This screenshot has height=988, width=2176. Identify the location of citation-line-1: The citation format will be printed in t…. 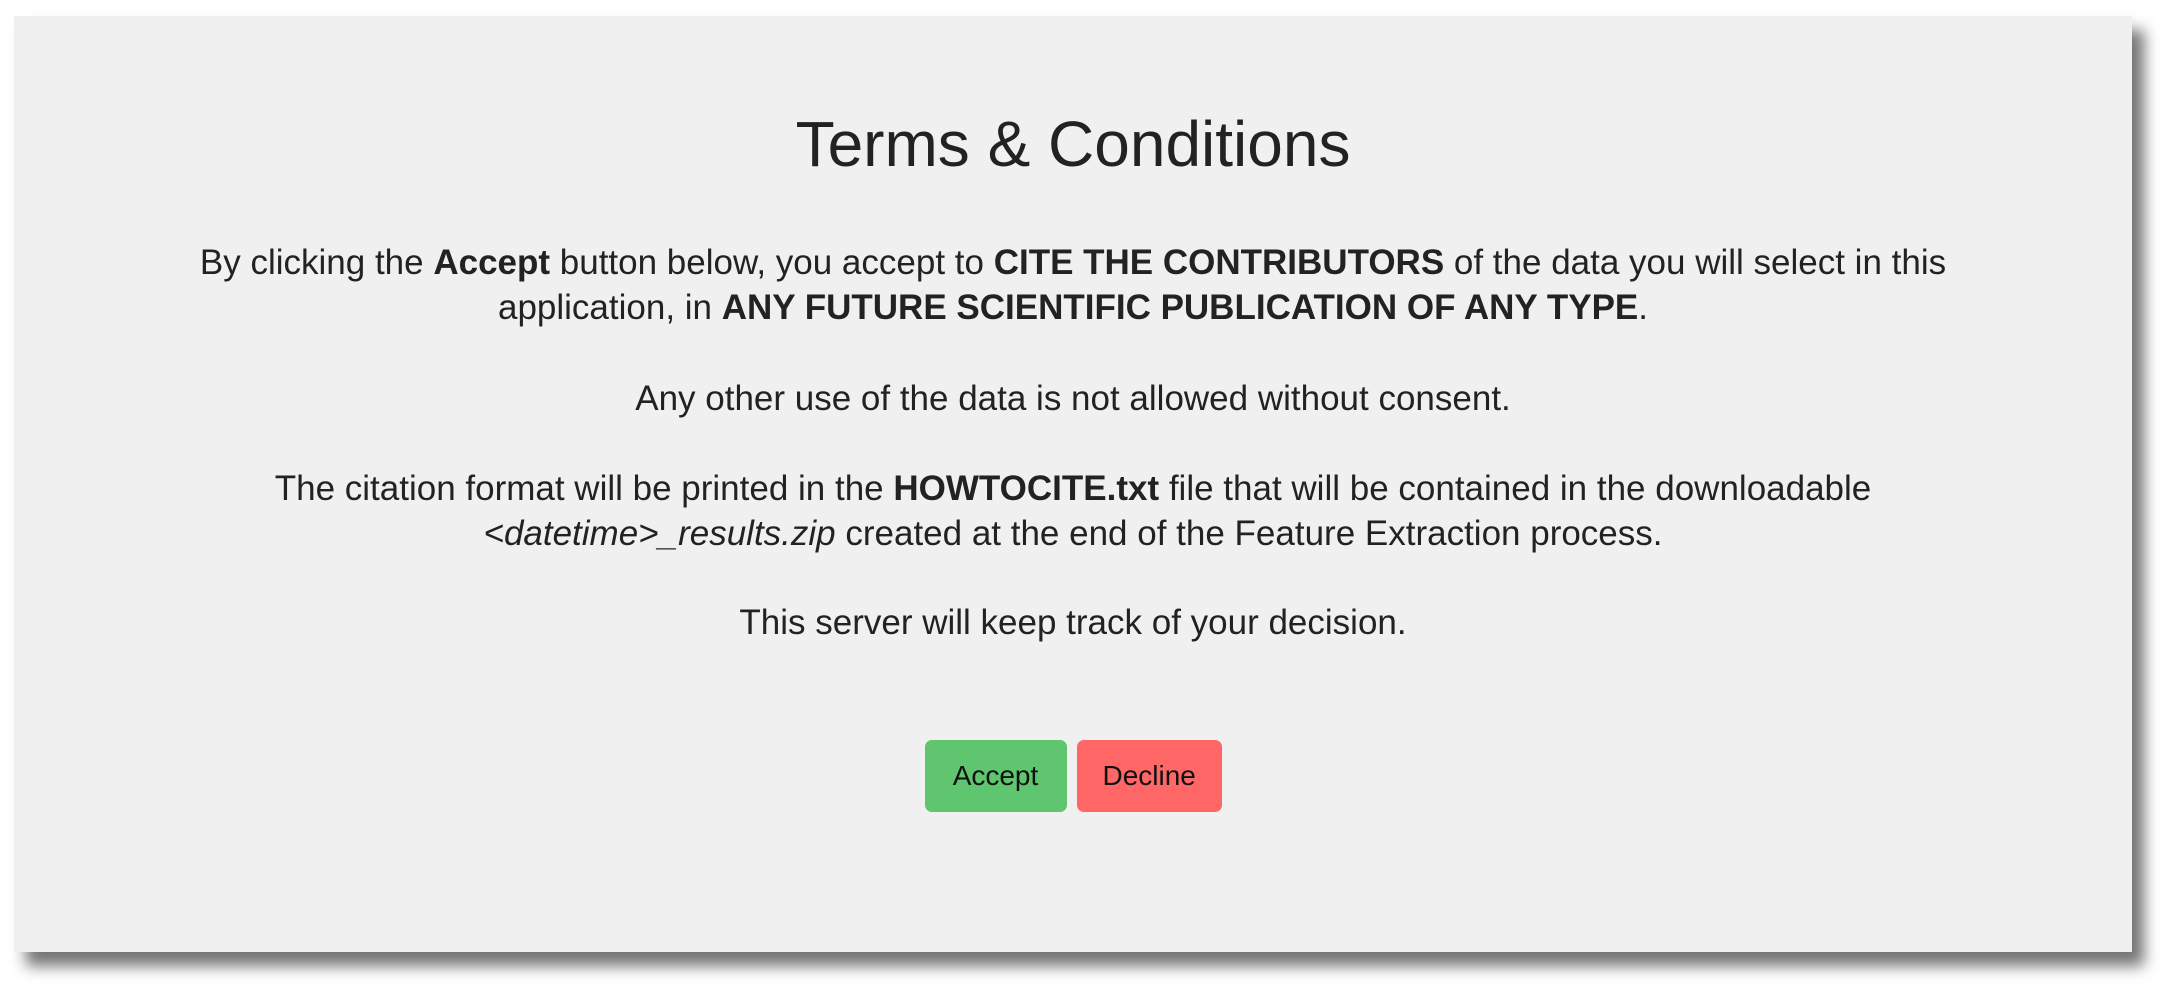
(1073, 488).